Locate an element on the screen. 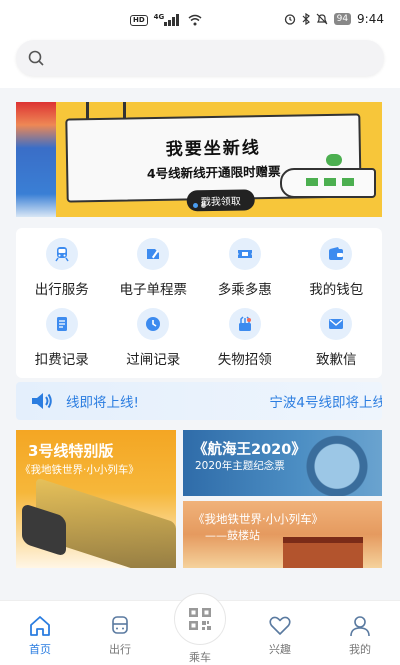 The image size is (400, 665). status-right: 94 9:44 is located at coordinates (334, 19).